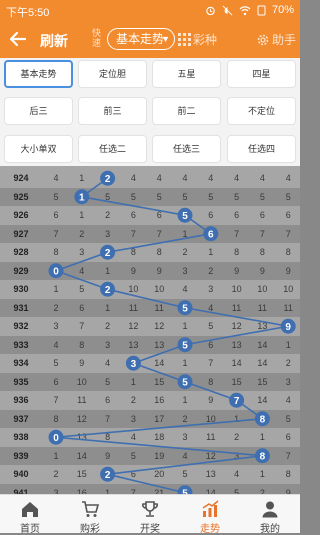 Image resolution: width=320 pixels, height=535 pixels. I want to click on trend-select-value: 基本走势, so click(140, 39).